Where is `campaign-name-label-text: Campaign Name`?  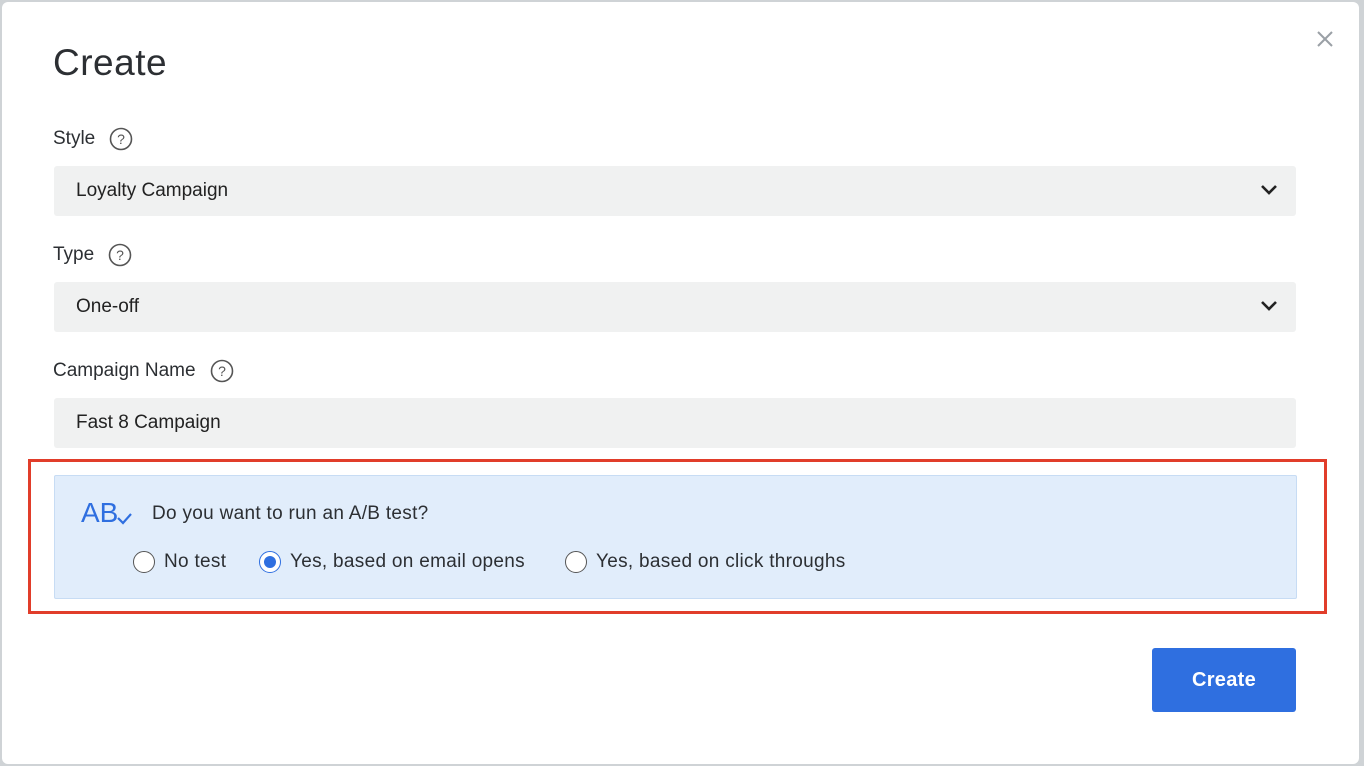
campaign-name-label-text: Campaign Name is located at coordinates (124, 370).